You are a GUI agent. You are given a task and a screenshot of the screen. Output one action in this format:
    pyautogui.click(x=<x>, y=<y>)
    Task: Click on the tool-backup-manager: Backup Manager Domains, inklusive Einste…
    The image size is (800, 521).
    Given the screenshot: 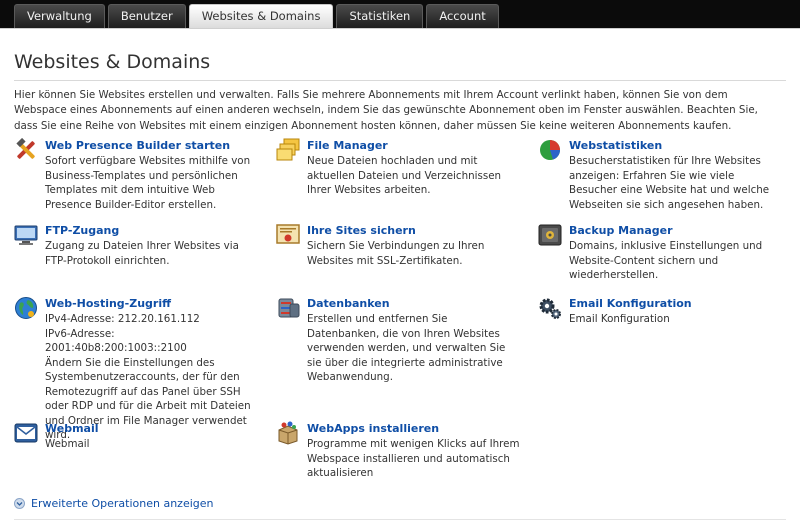 What is the action you would take?
    pyautogui.click(x=660, y=253)
    